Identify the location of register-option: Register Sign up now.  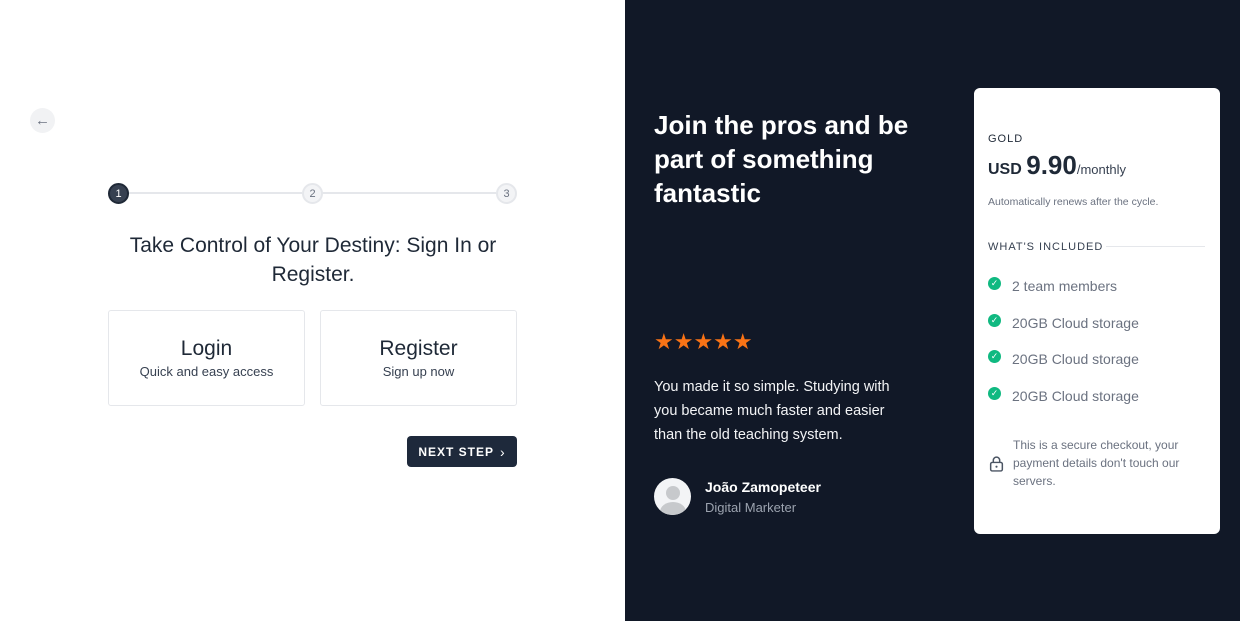
(418, 358).